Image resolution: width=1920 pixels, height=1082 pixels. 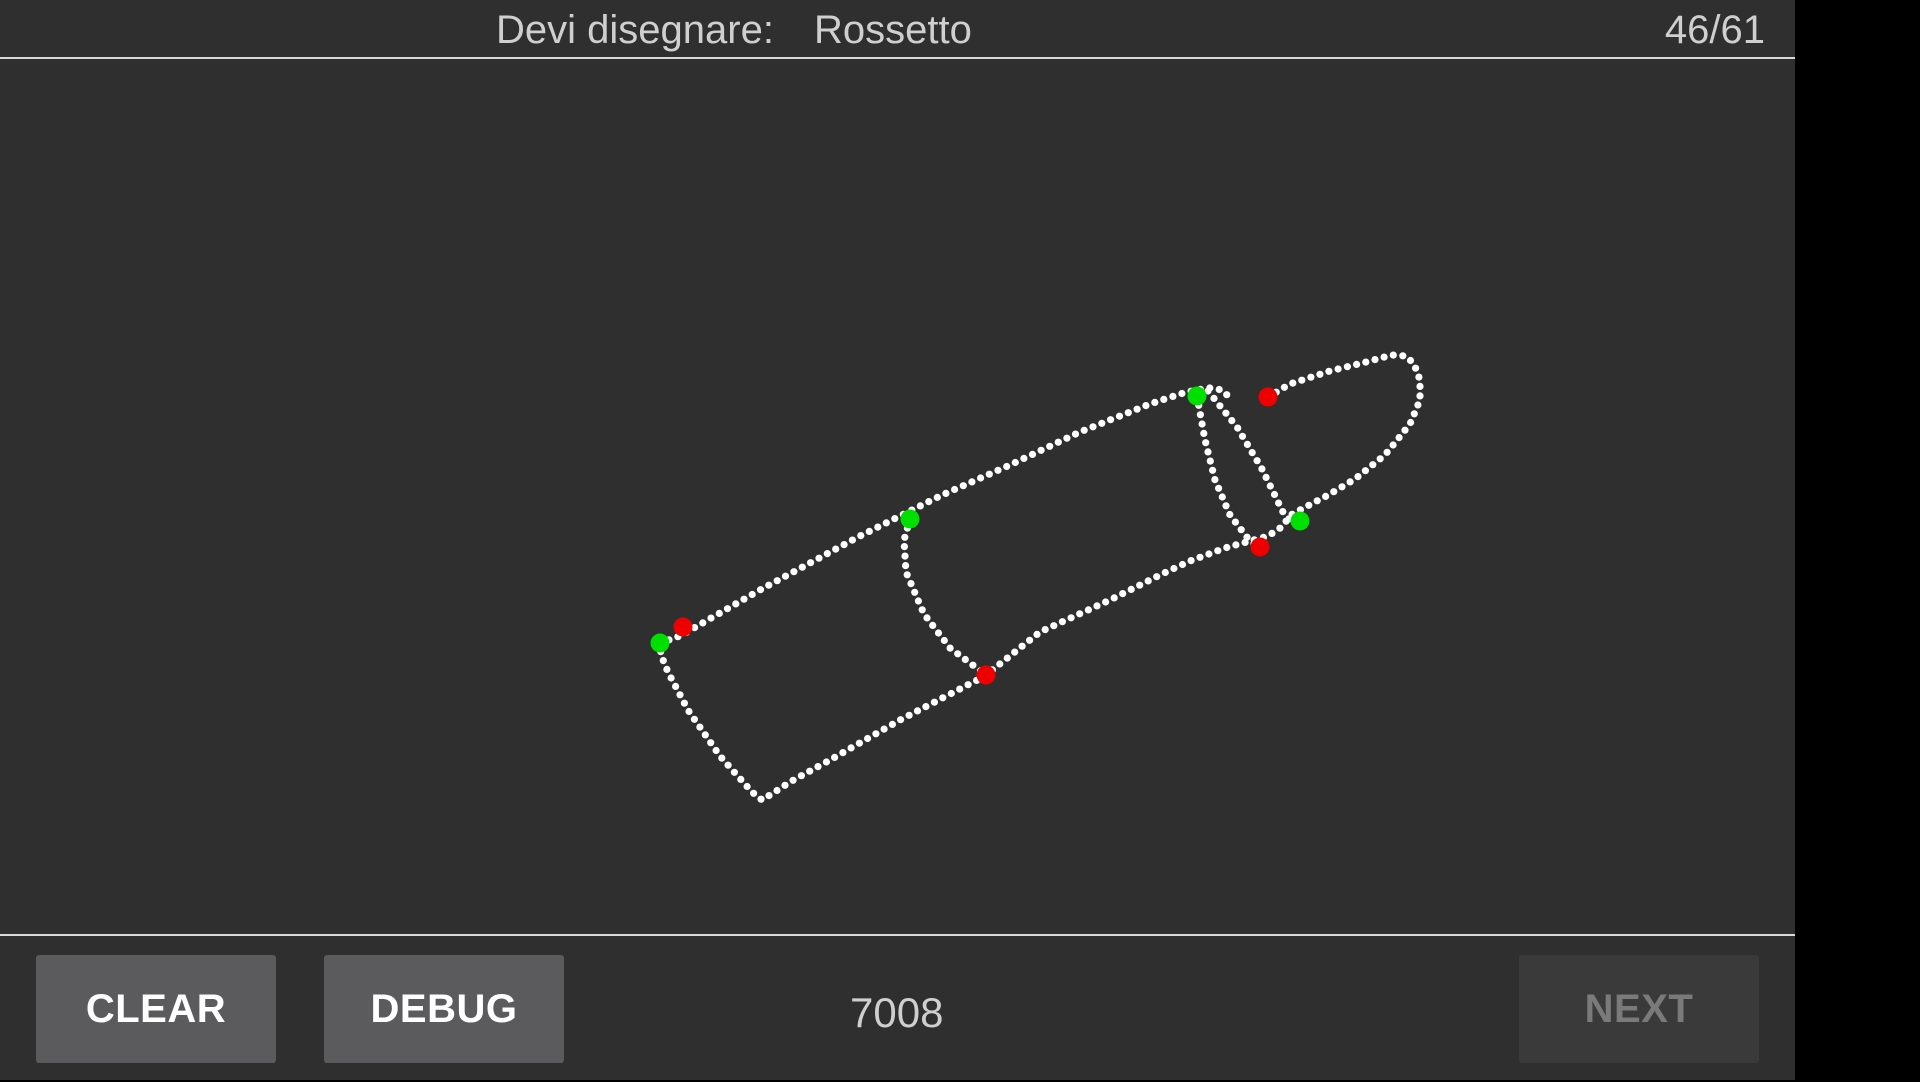 What do you see at coordinates (897, 29) in the screenshot?
I see `header-bar: Devi disegnare: Rossetto 46/61` at bounding box center [897, 29].